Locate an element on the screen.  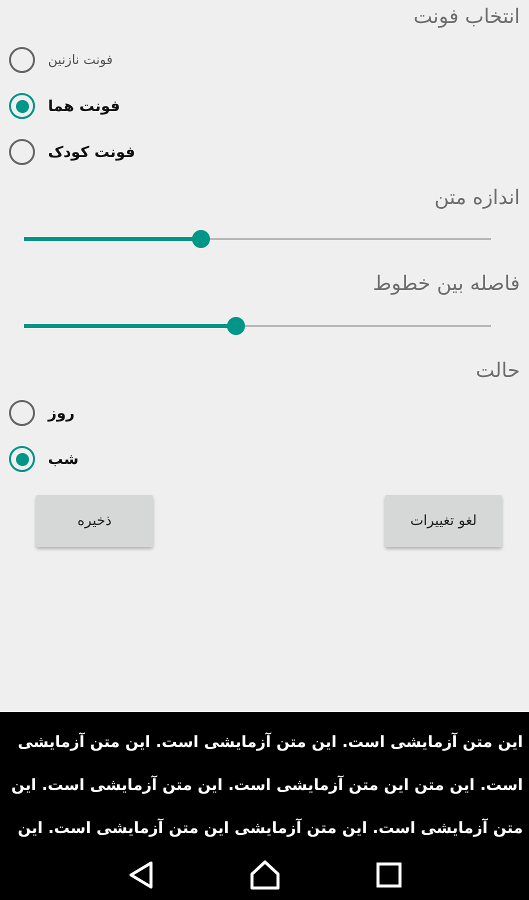
save-button: ذخیره is located at coordinates (94, 521).